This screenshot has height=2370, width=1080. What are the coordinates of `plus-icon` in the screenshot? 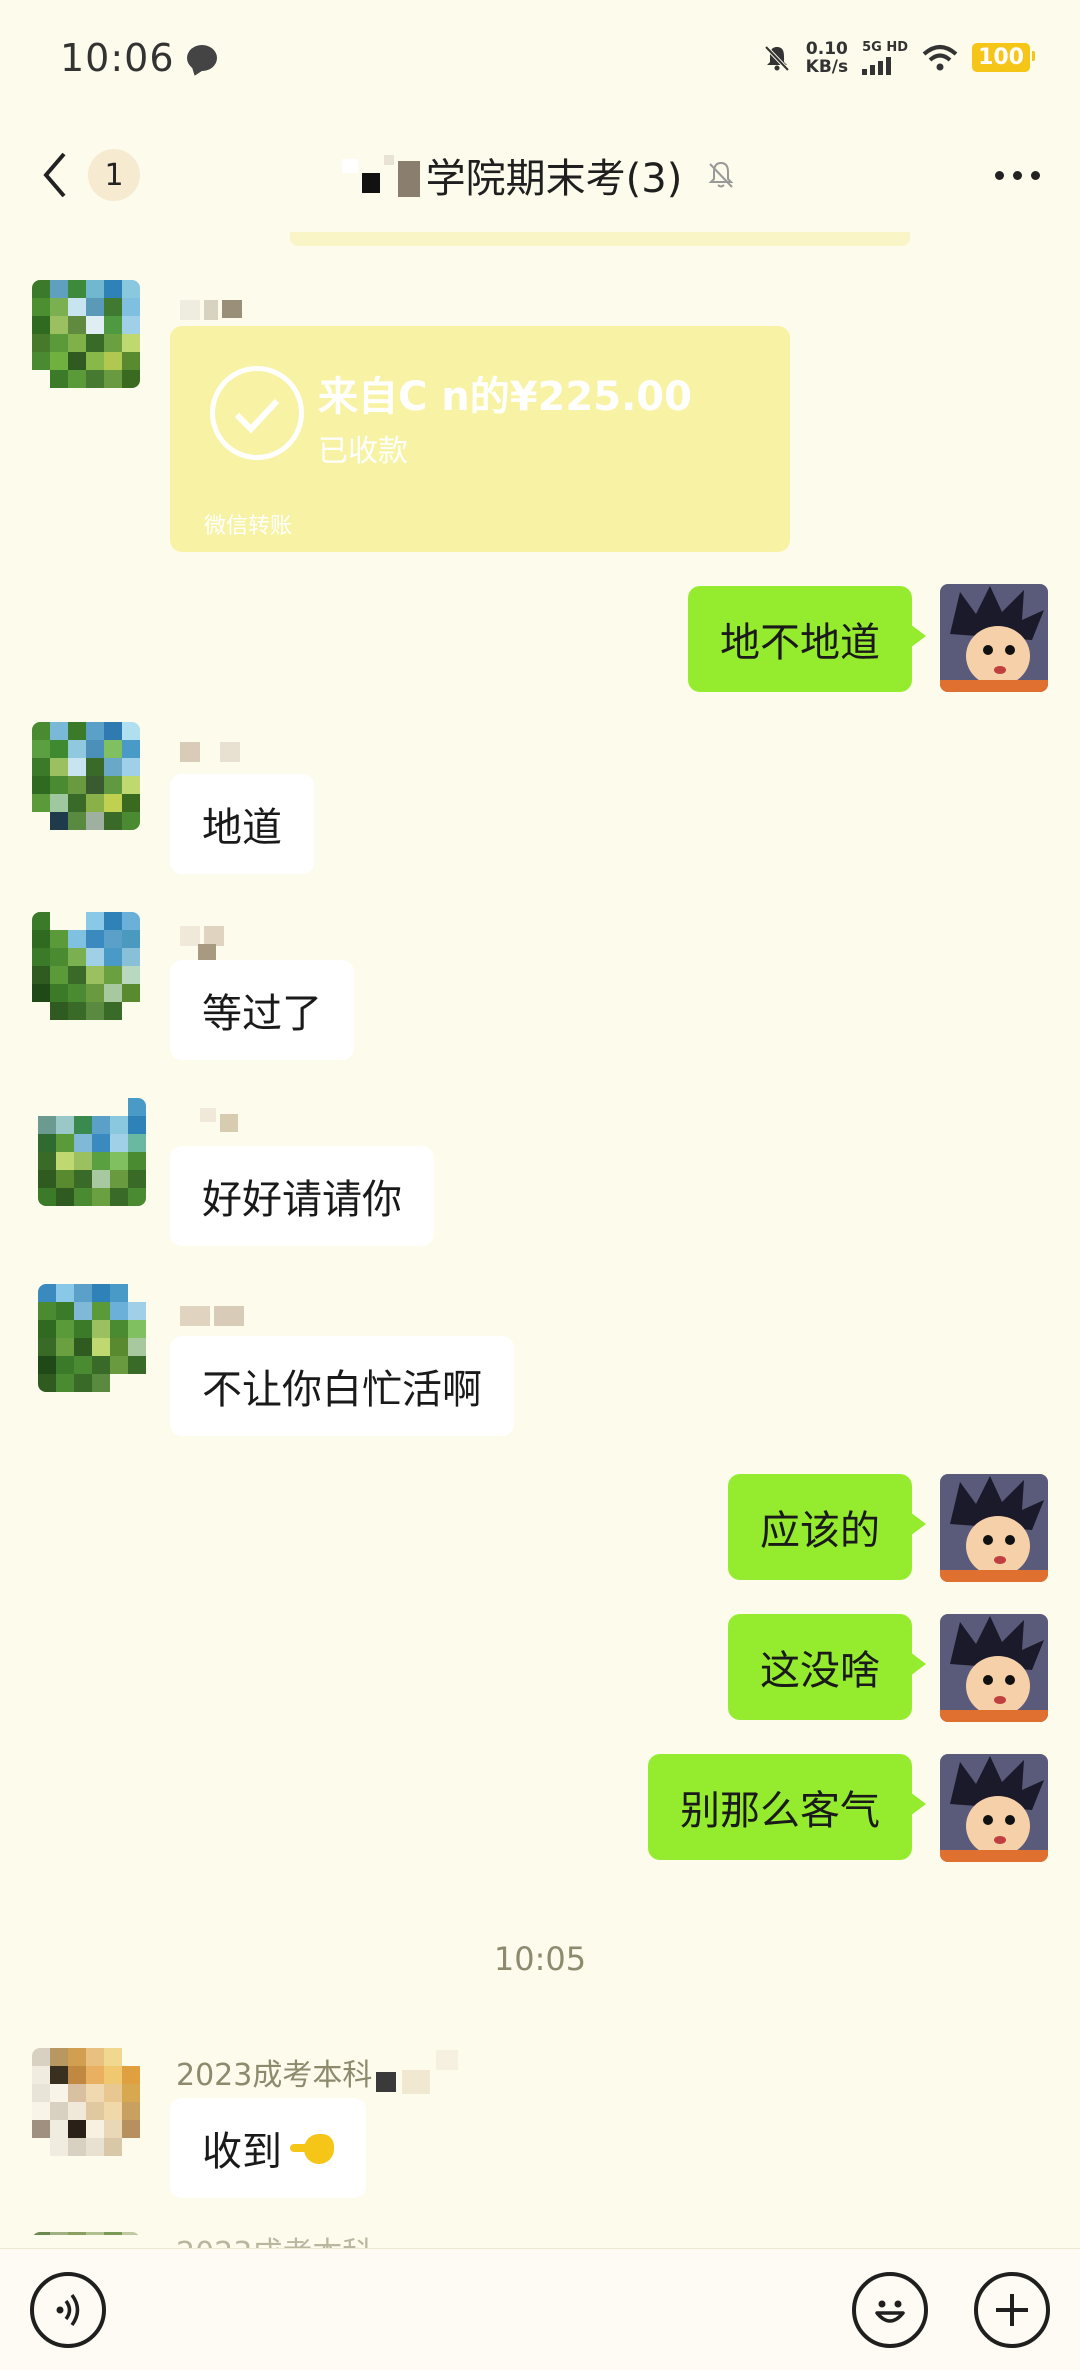 It's located at (1012, 2309).